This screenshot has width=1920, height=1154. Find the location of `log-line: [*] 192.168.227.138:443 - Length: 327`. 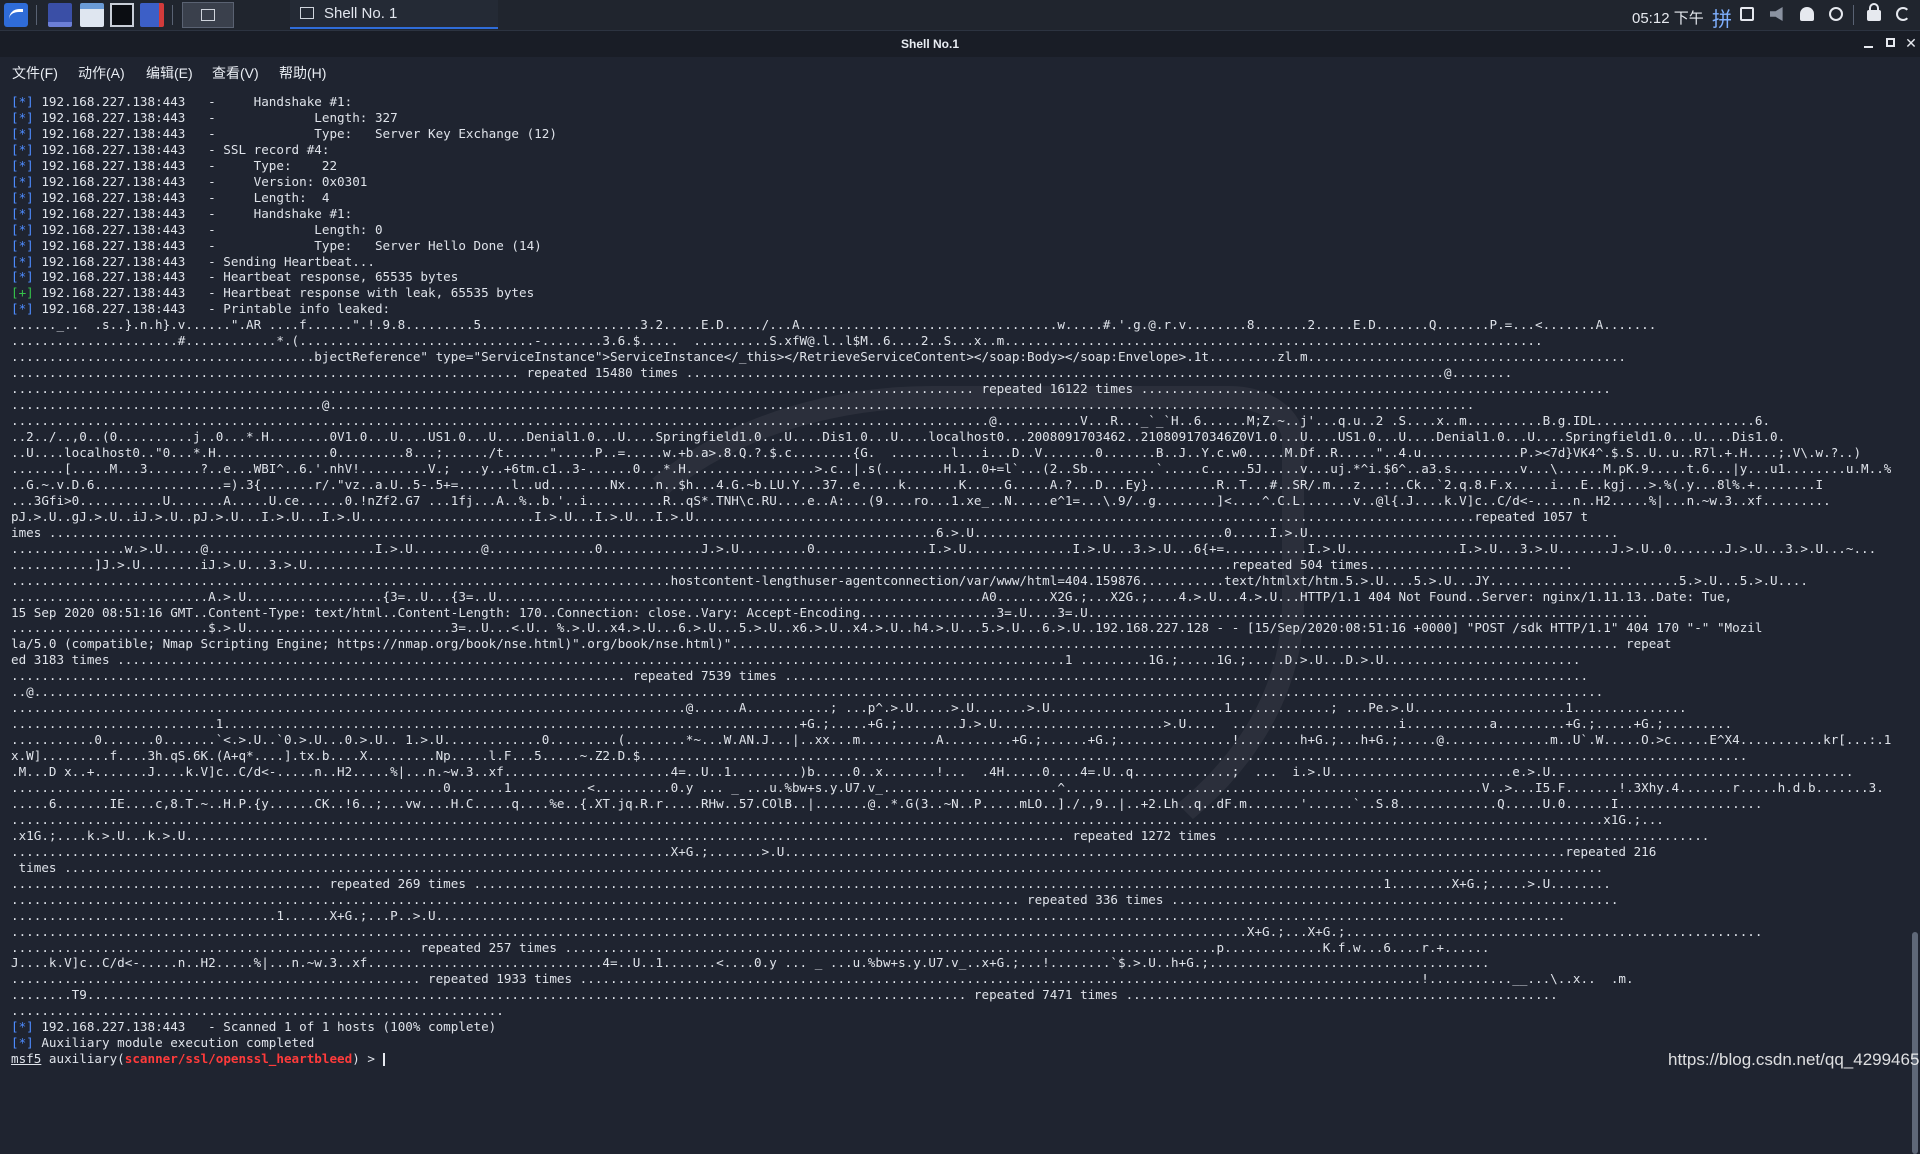

log-line: [*] 192.168.227.138:443 - Length: 327 is located at coordinates (951, 118).